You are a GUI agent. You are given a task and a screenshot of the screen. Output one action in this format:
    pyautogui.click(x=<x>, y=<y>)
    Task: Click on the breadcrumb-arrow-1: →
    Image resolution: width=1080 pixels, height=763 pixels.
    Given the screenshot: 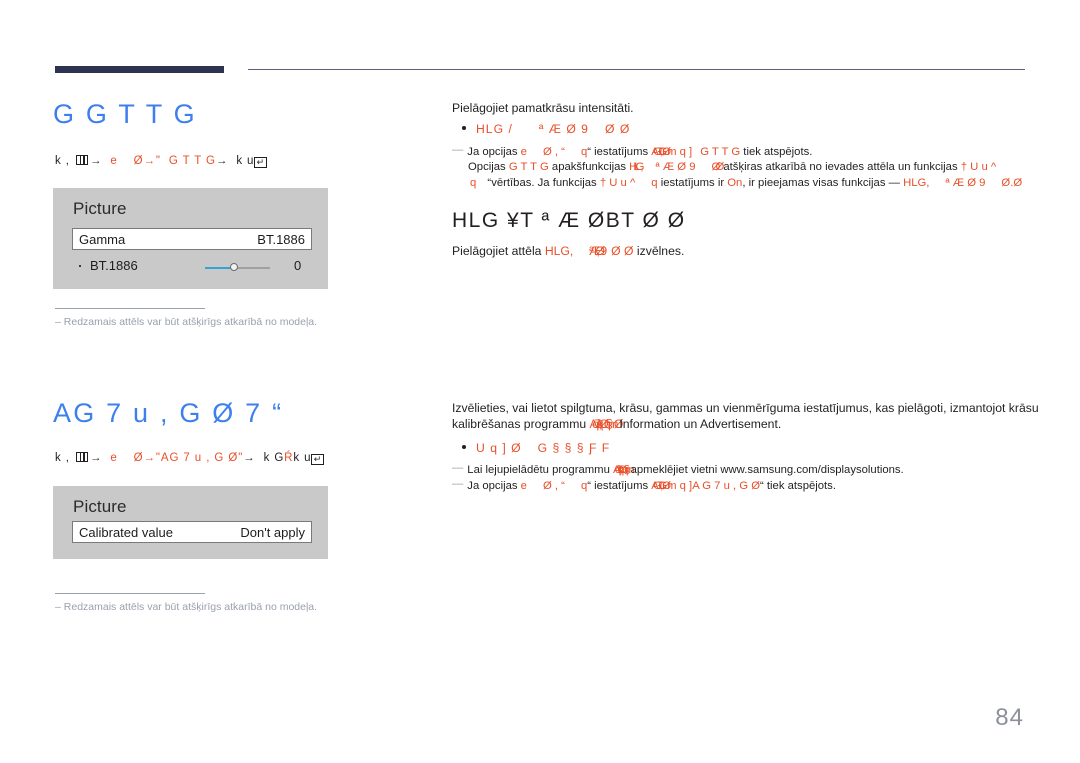 What is the action you would take?
    pyautogui.click(x=96, y=161)
    